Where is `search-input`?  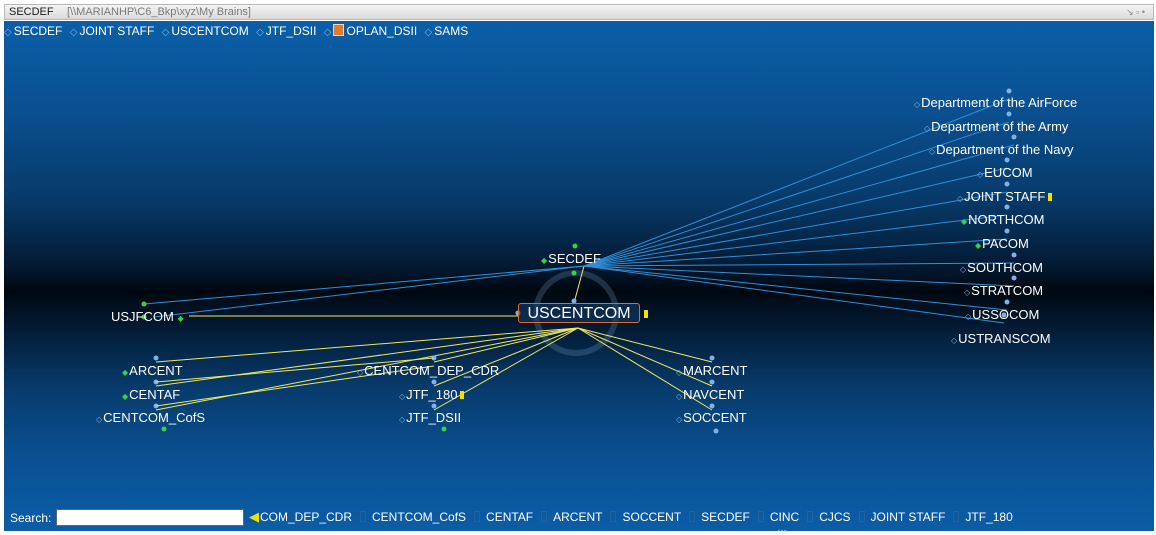 search-input is located at coordinates (150, 517).